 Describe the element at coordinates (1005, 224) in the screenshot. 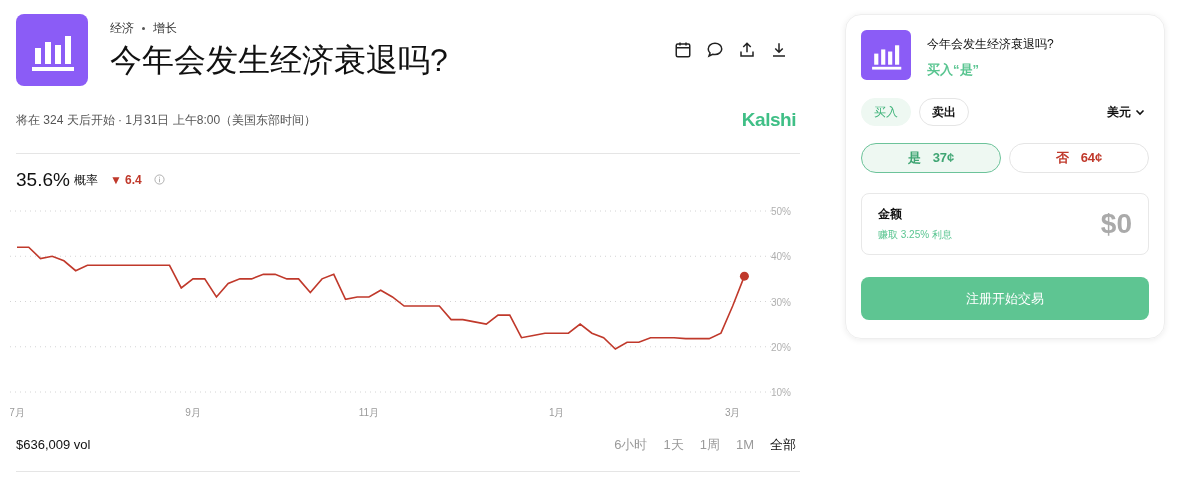

I see `amount-field: 金额 赚取 3.25% 利息 $0` at that location.